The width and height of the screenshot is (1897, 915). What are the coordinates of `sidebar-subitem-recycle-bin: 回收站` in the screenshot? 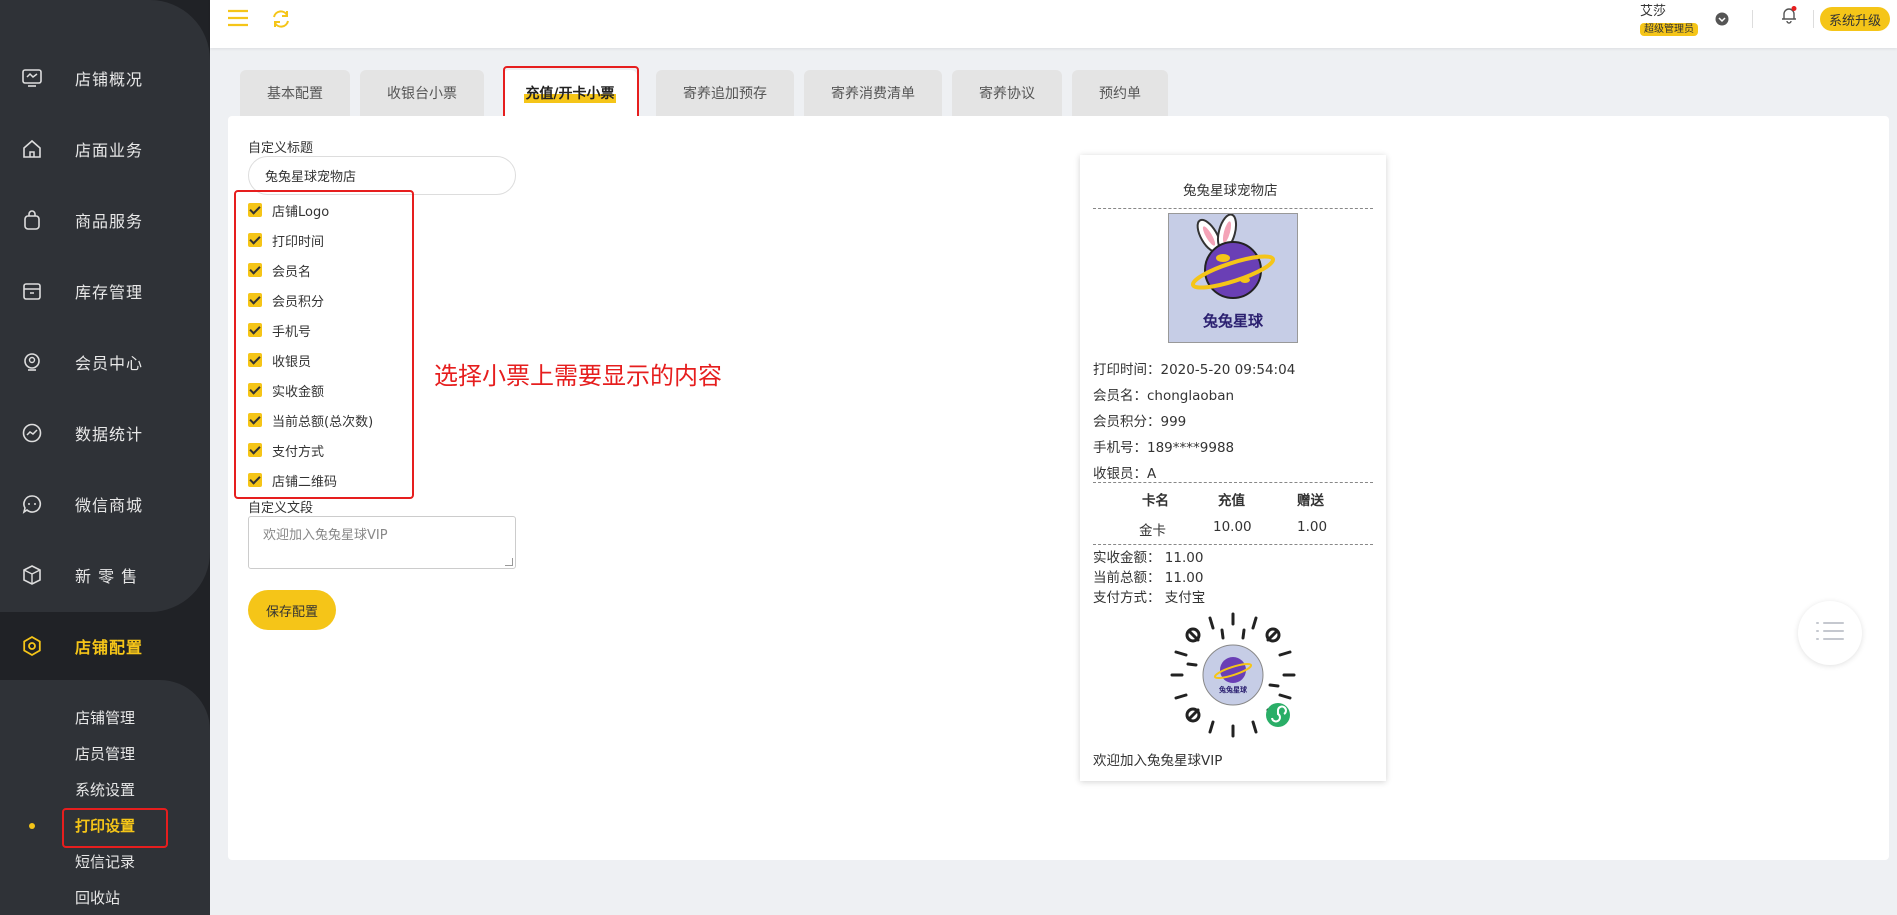 It's located at (97, 897).